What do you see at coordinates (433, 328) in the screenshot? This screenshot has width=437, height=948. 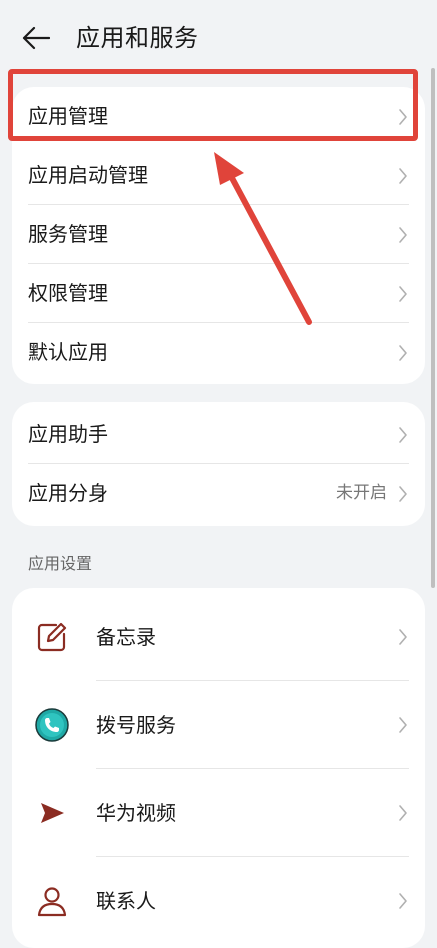 I see `scrollbar` at bounding box center [433, 328].